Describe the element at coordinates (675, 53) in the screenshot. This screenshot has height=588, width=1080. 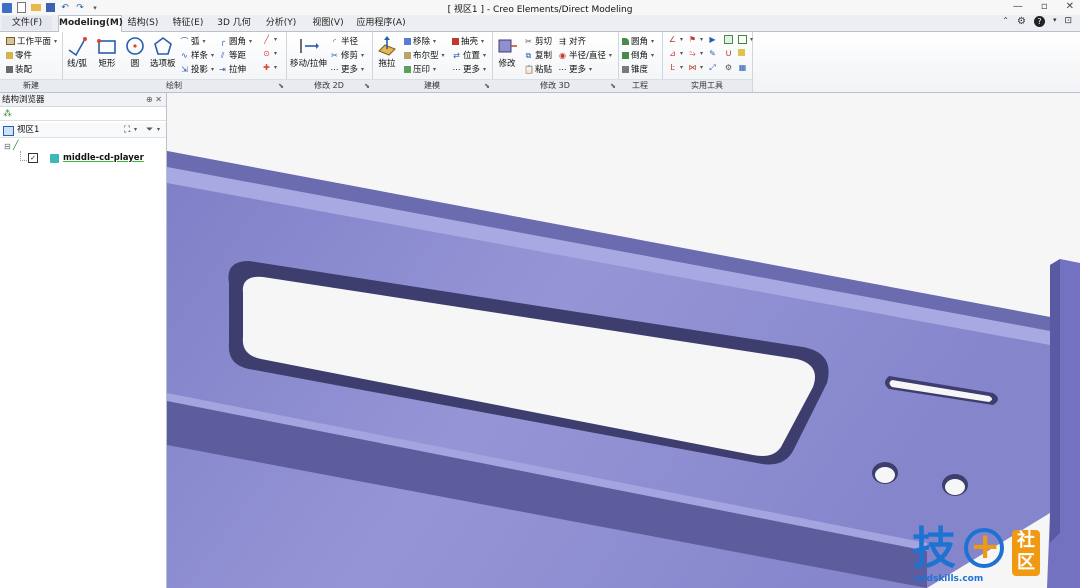
I see `tool-measure-button: ⊿ ▾` at that location.